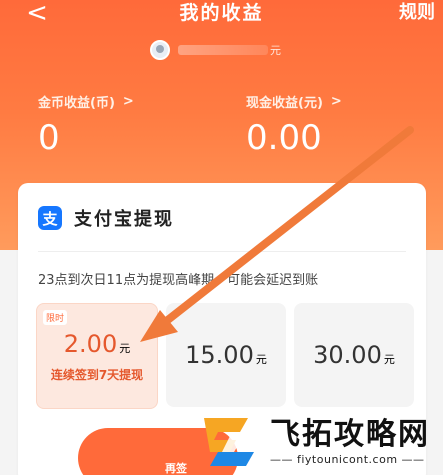 The height and width of the screenshot is (475, 443). I want to click on masked-username, so click(223, 50).